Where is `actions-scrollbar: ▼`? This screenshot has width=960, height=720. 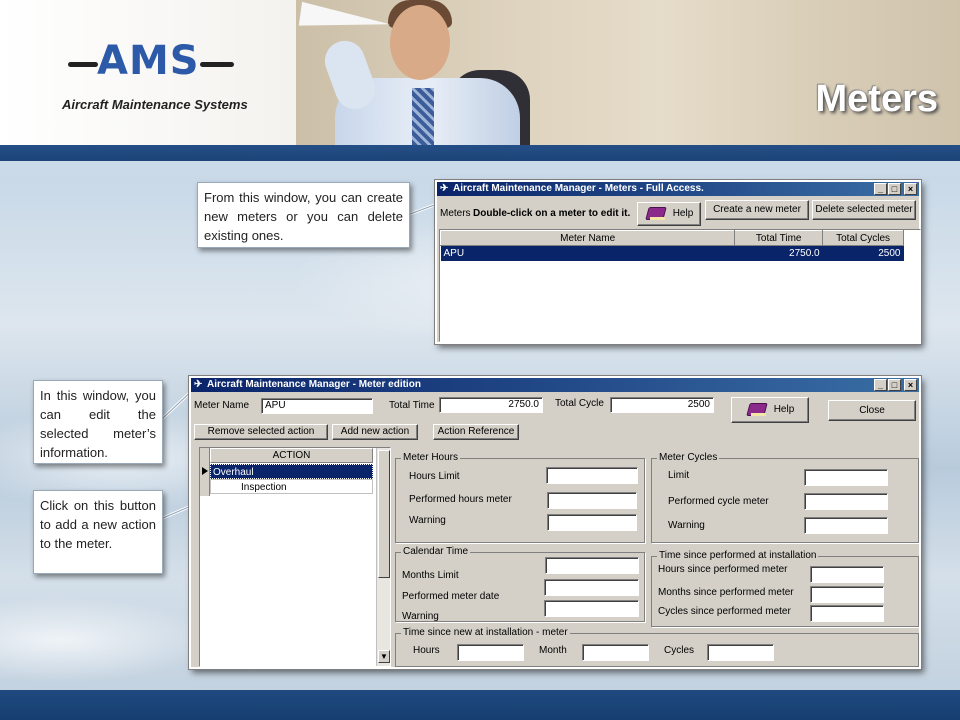
actions-scrollbar: ▼ is located at coordinates (383, 557).